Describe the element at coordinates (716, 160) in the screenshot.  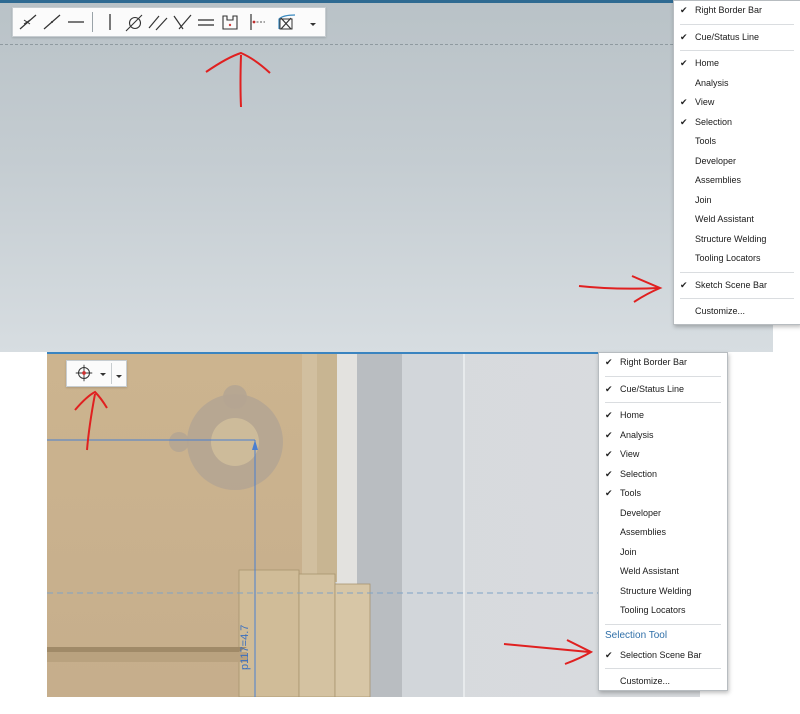
I see `menu-item-label: Developer` at that location.